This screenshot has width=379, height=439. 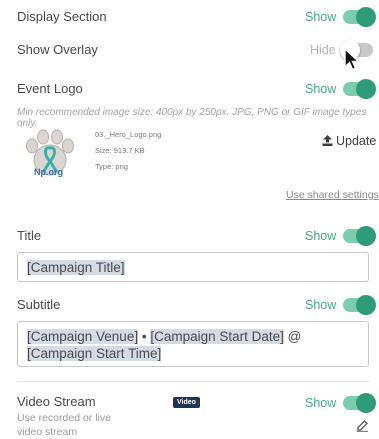 What do you see at coordinates (321, 89) in the screenshot?
I see `event-logo-state: Show` at bounding box center [321, 89].